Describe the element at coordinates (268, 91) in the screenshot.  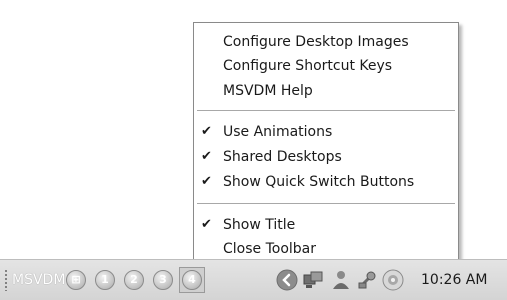
I see `menu-item-label: MSVDM Help` at that location.